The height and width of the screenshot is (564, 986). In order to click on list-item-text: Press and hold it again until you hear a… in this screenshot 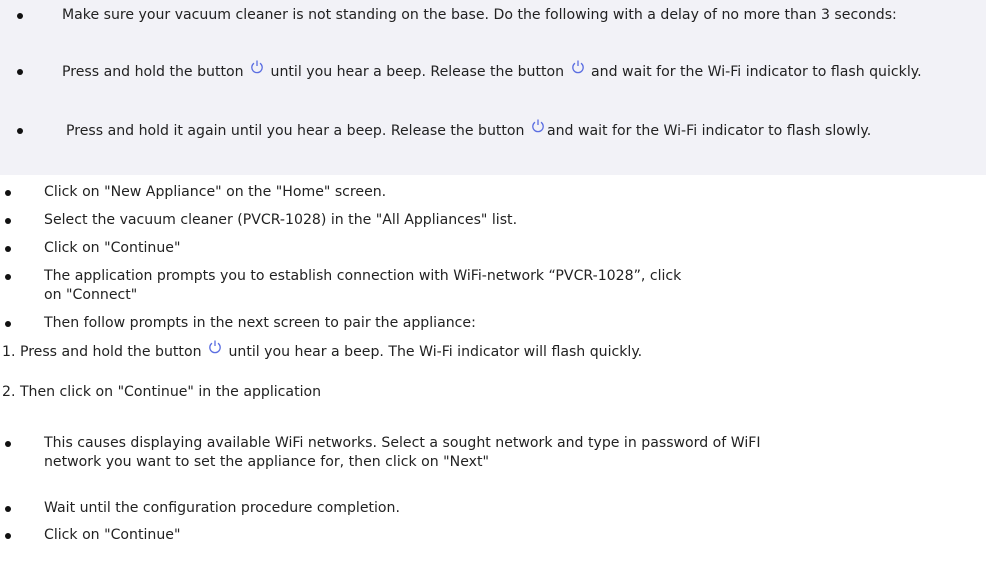, I will do `click(520, 130)`.